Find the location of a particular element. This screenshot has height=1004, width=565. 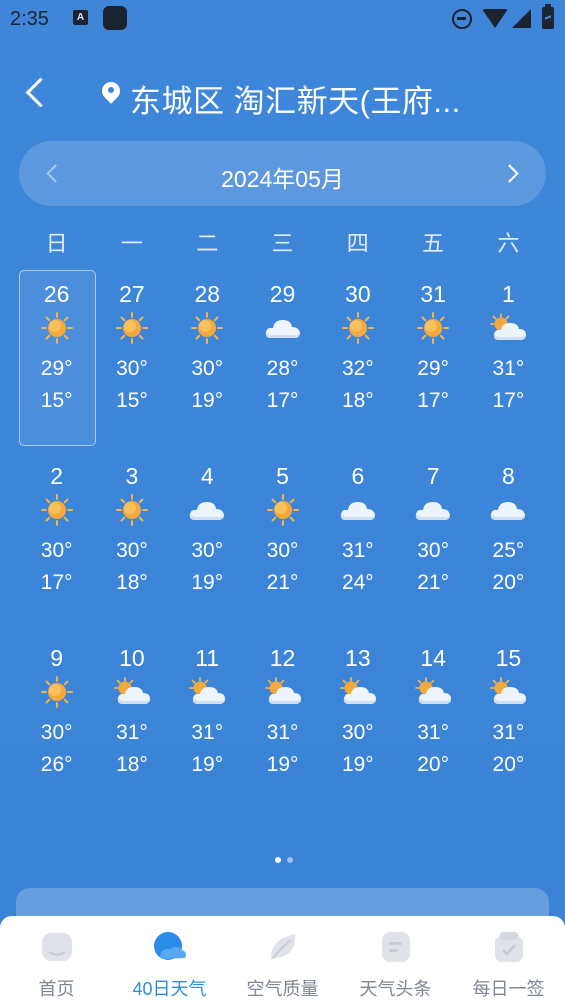

day-number: 30 is located at coordinates (358, 294).